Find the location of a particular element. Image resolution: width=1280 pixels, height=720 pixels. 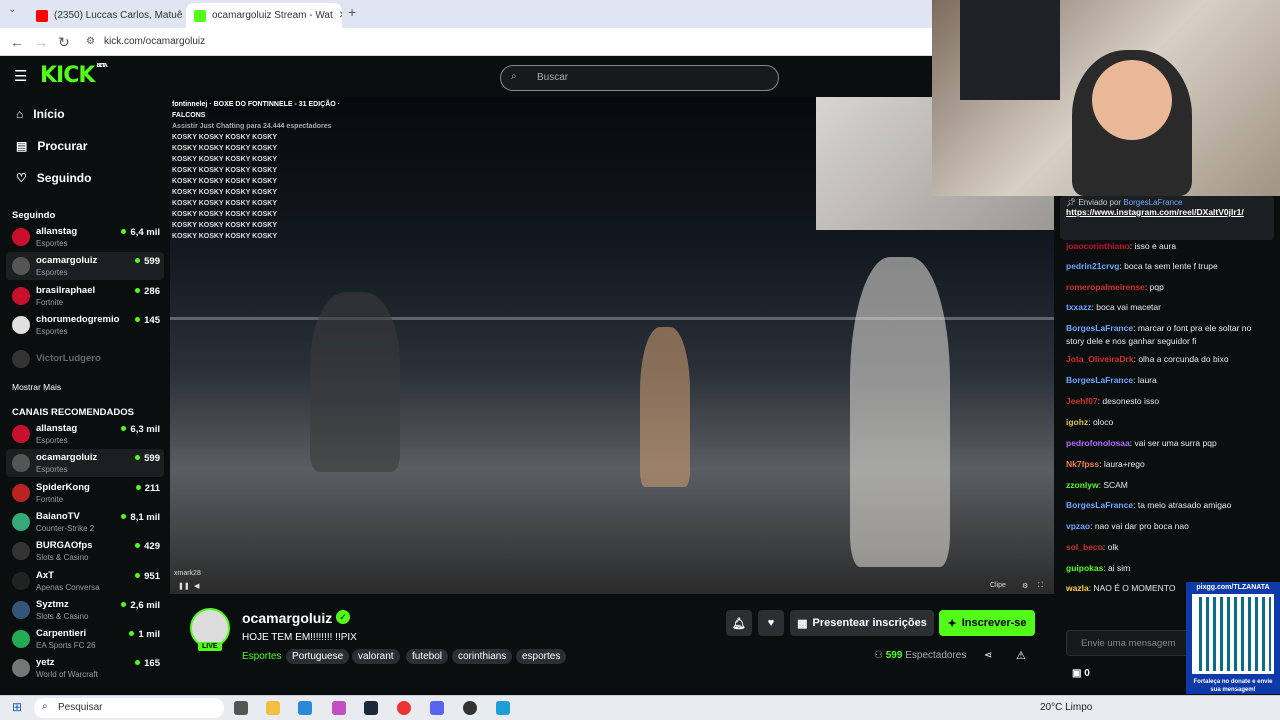

chat-username: vpzao is located at coordinates (1078, 526).